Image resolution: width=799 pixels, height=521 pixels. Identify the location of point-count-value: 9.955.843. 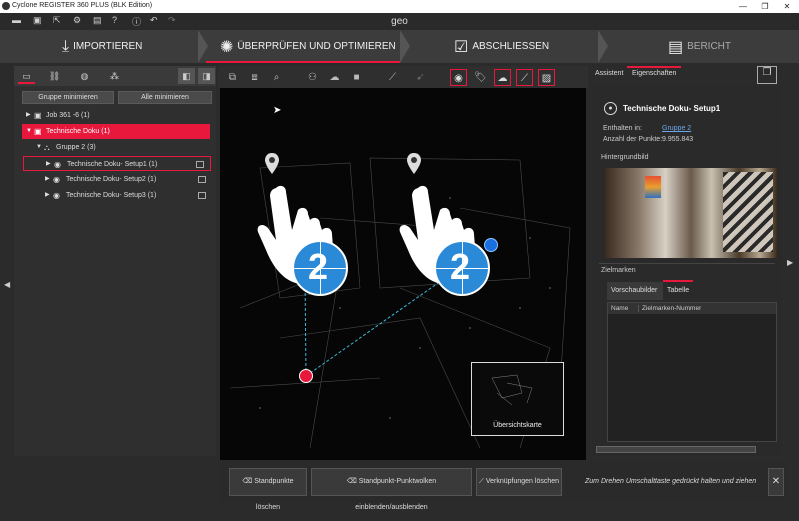
(678, 139).